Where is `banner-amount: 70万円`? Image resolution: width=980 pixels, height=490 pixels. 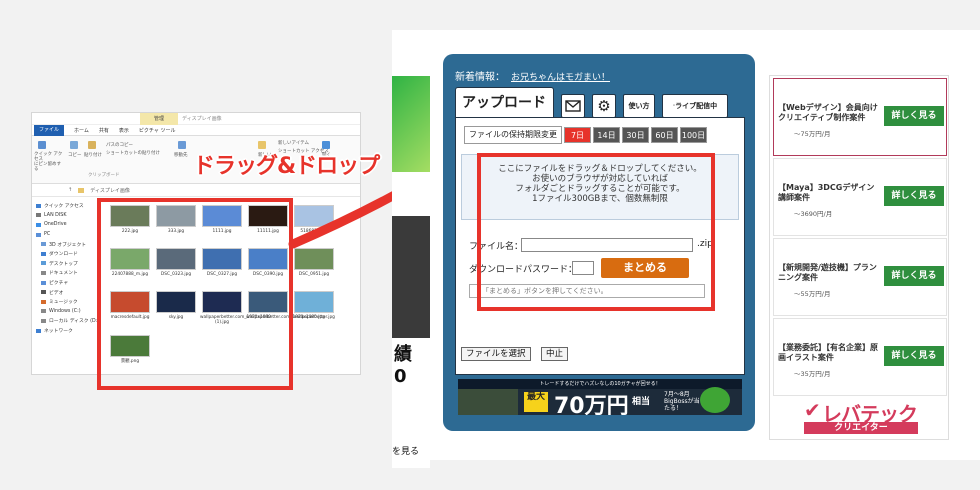
banner-amount: 70万円 is located at coordinates (591, 404).